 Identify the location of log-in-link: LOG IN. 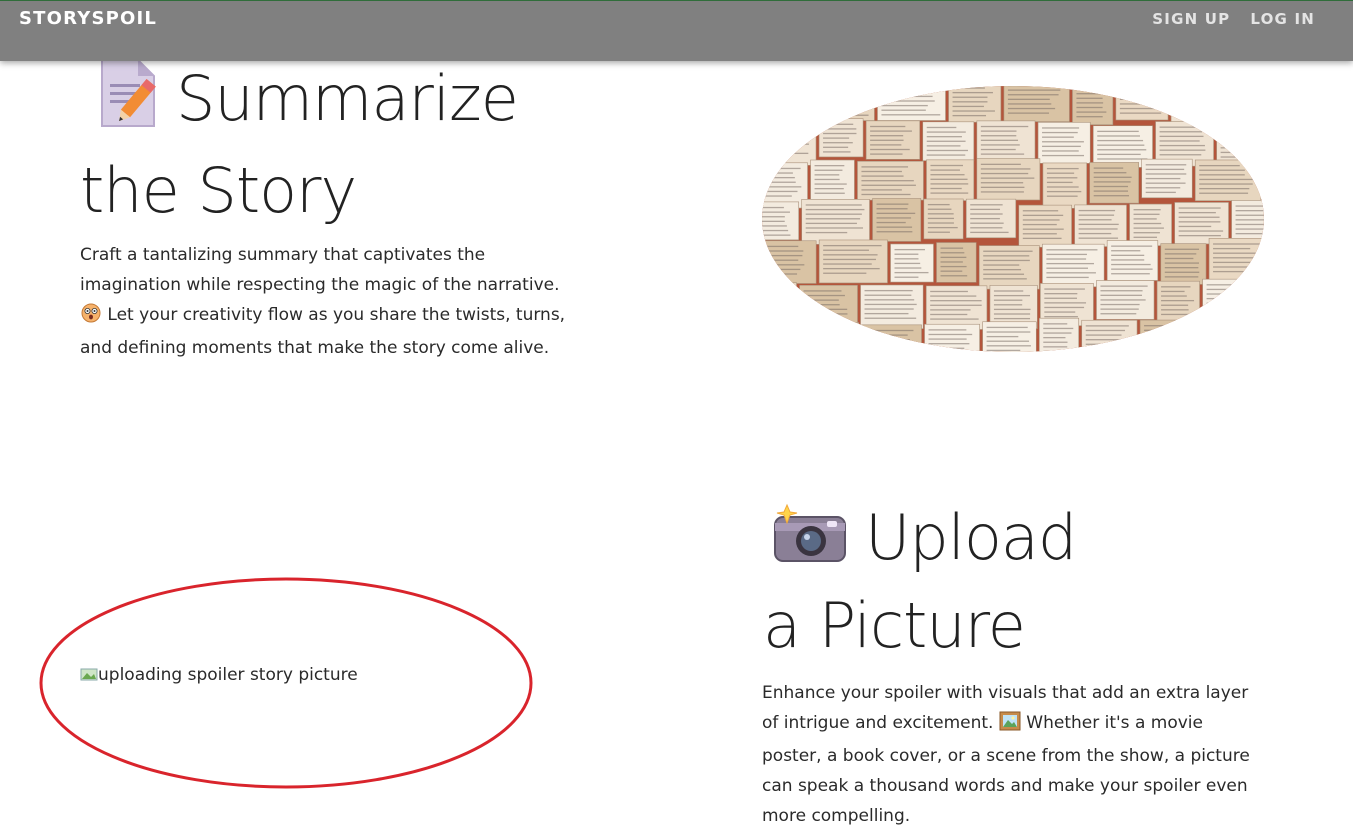
(1282, 19).